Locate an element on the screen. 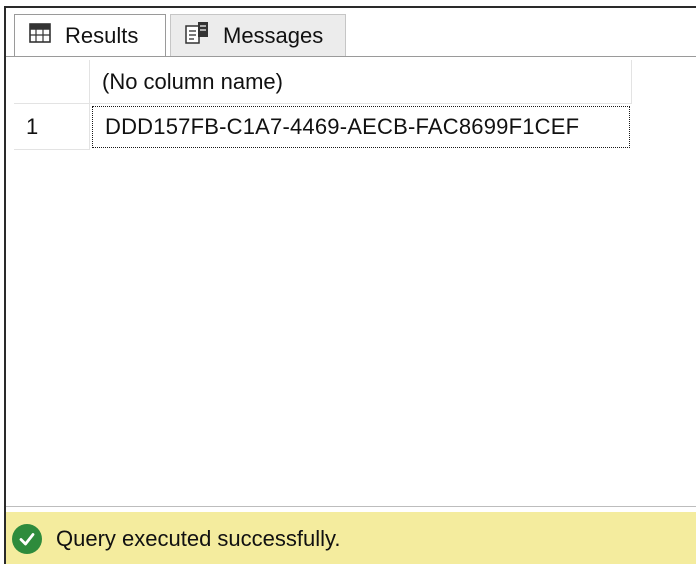 This screenshot has height=564, width=696. grid-header-row: (No column name) is located at coordinates (355, 82).